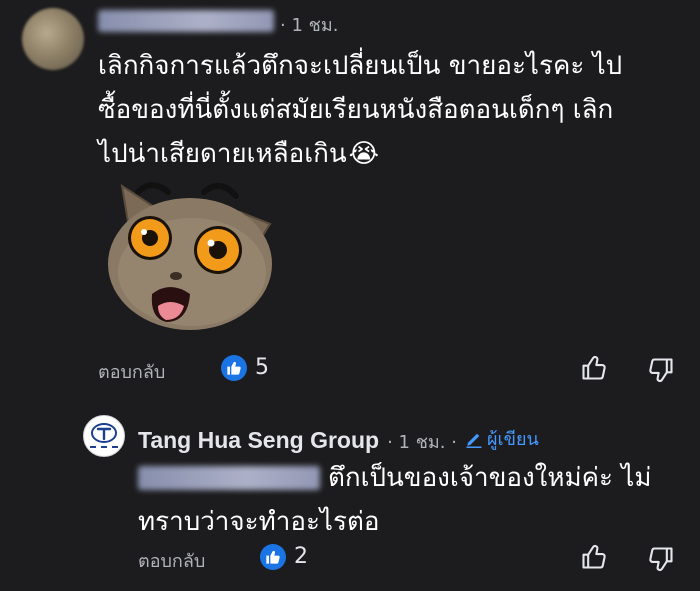 The height and width of the screenshot is (591, 700). I want to click on reply-reply-button: ตอบกลับ, so click(171, 560).